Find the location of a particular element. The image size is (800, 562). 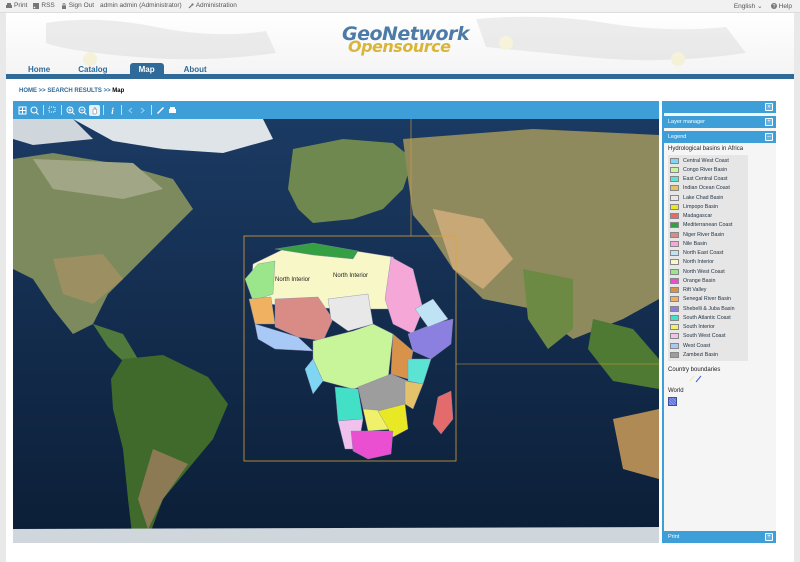

previous-extent-button is located at coordinates (130, 110).